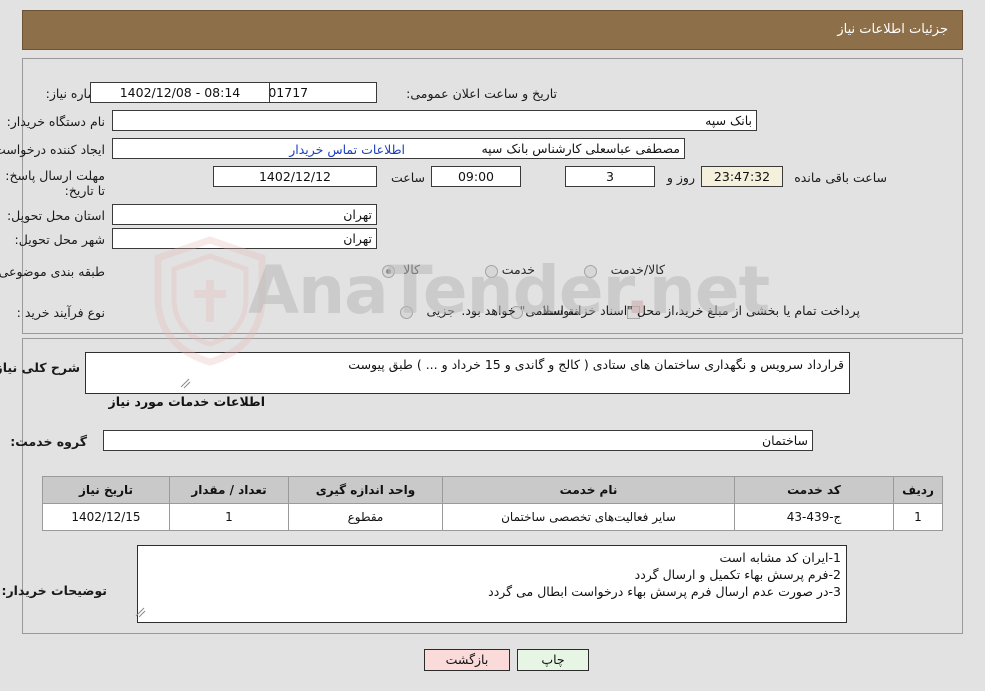 This screenshot has width=985, height=691. I want to click on cell-quantity: 1, so click(229, 517).